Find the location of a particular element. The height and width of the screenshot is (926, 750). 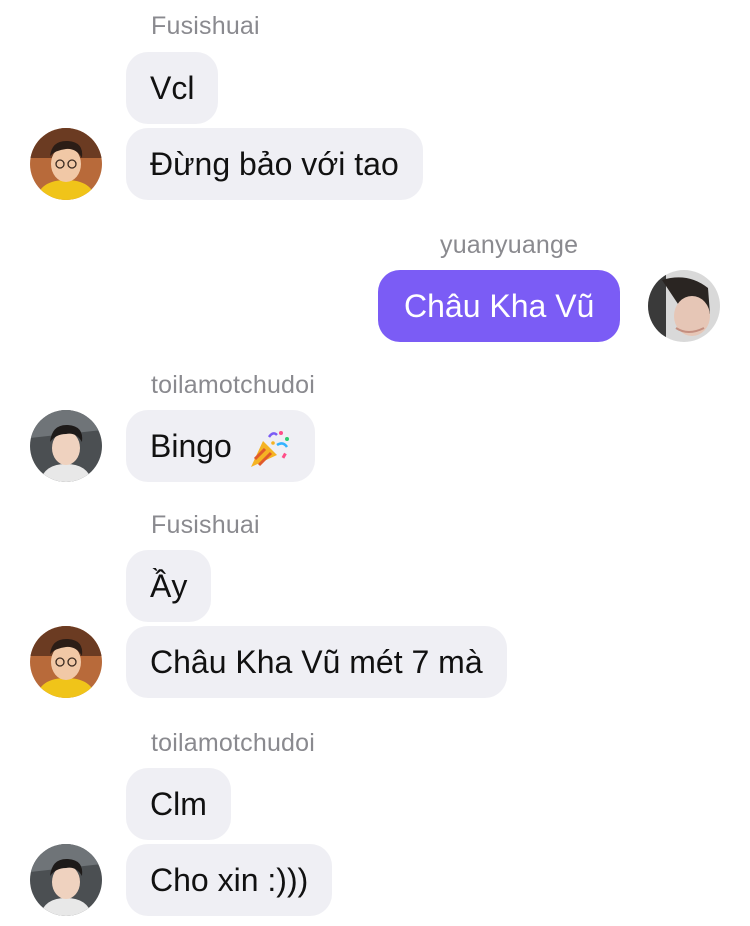

party-popper-icon is located at coordinates (269, 448).